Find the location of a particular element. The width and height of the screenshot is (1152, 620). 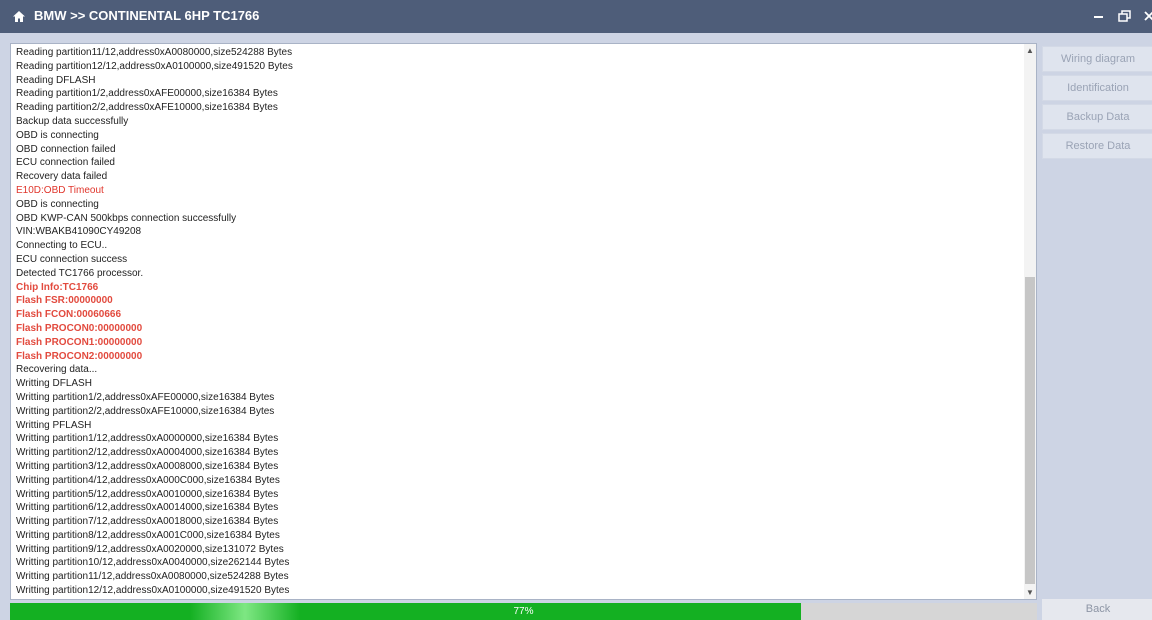

minimize-icon is located at coordinates (1098, 17).